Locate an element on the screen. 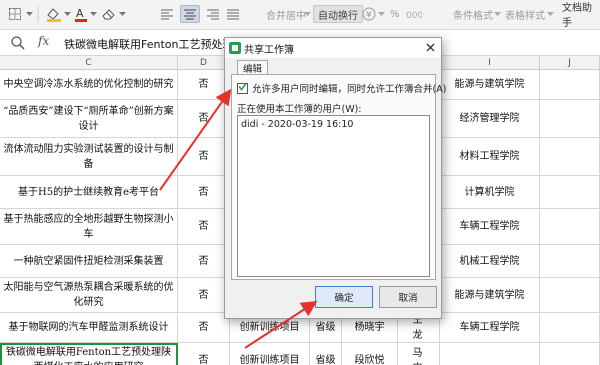 This screenshot has height=365, width=600. close-button is located at coordinates (430, 48).